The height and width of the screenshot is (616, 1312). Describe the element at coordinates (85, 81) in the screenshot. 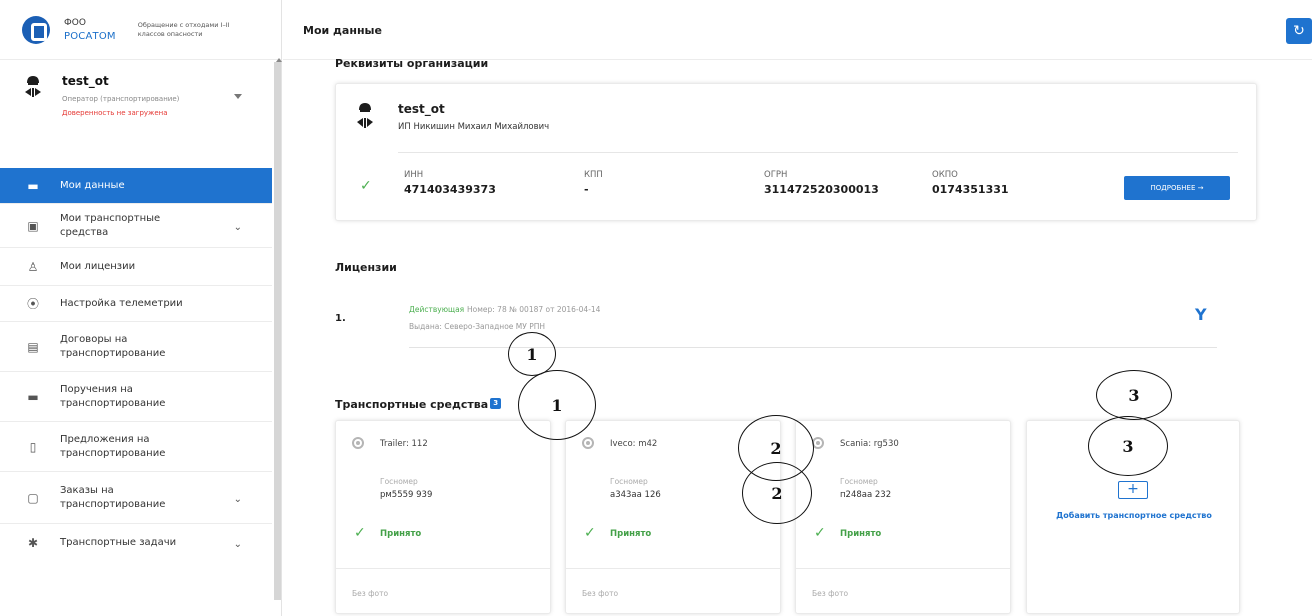

I see `user-name: test_ot` at that location.